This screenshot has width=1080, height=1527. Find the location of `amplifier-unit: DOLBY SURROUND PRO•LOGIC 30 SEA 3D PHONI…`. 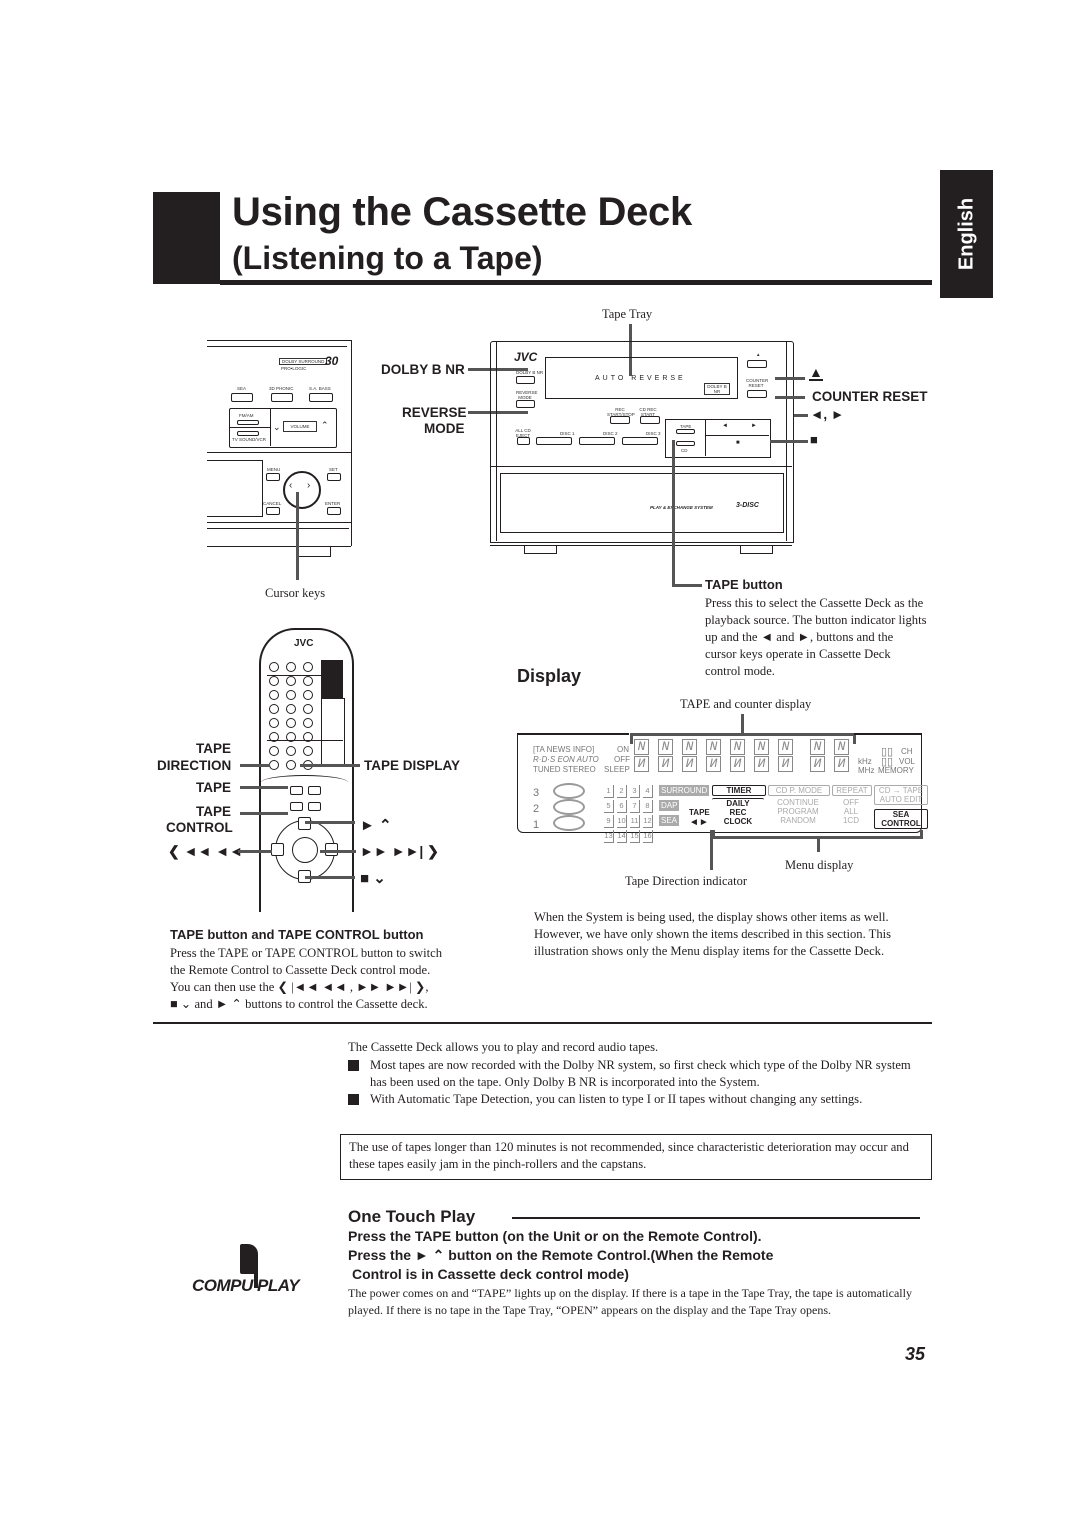

amplifier-unit: DOLBY SURROUND PRO•LOGIC 30 SEA 3D PHONI… is located at coordinates (279, 451).